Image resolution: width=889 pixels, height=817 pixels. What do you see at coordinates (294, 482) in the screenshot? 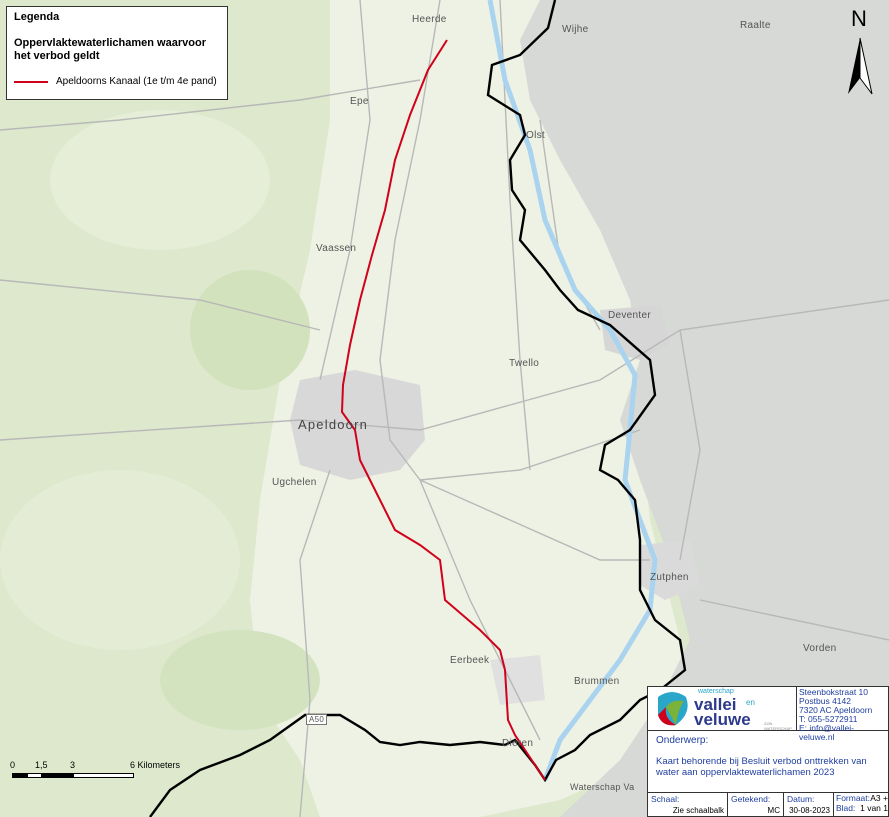
I see `place-ugchelen: Ugchelen` at bounding box center [294, 482].